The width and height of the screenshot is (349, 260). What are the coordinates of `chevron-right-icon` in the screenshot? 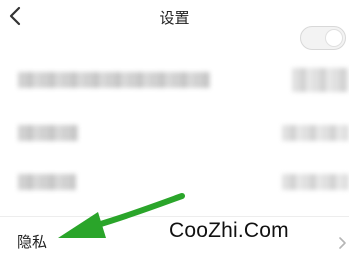 It's located at (343, 243).